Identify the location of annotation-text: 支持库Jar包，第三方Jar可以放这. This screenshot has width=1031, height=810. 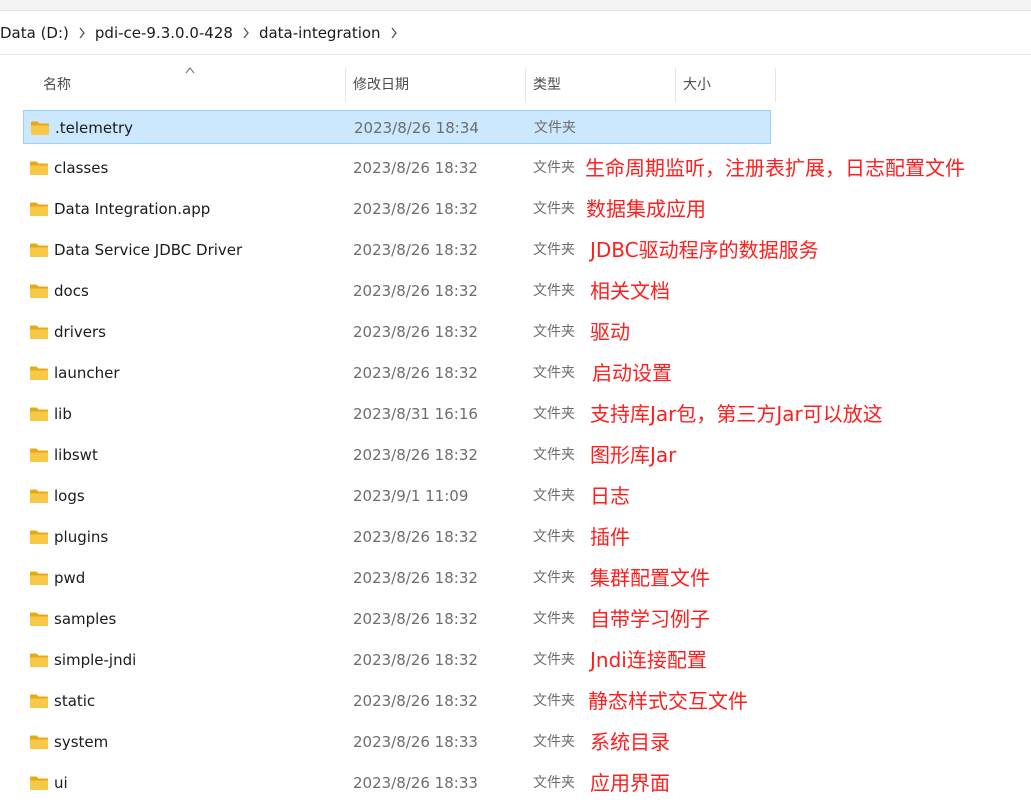
(736, 414).